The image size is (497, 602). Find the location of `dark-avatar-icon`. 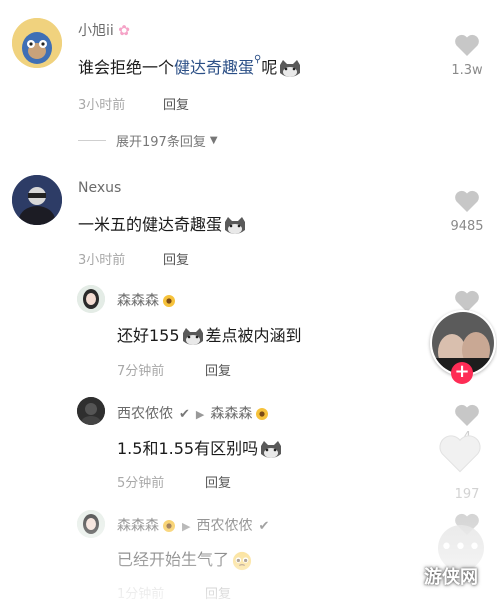

dark-avatar-icon is located at coordinates (91, 411).